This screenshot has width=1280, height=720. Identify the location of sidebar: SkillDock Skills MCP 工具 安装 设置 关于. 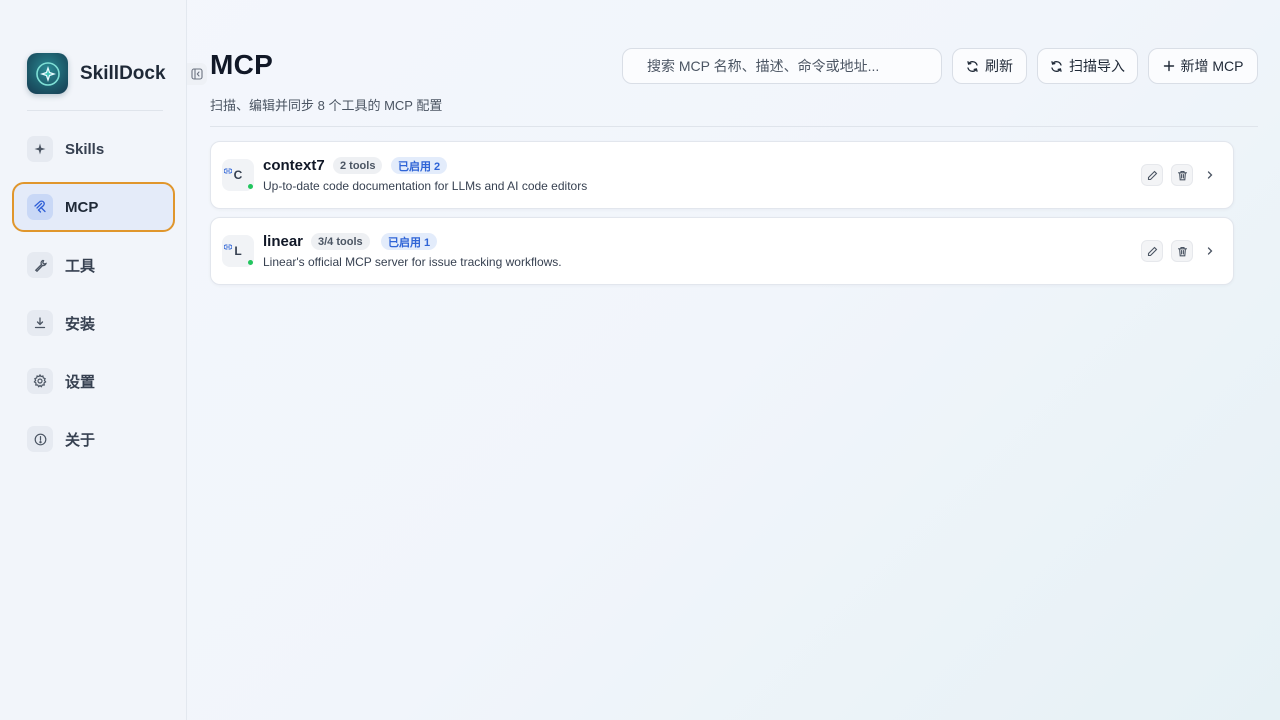
(93, 360).